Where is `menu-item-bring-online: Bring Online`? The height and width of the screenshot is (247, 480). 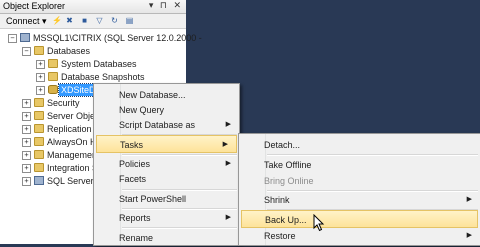
menu-item-bring-online: Bring Online is located at coordinates (289, 181).